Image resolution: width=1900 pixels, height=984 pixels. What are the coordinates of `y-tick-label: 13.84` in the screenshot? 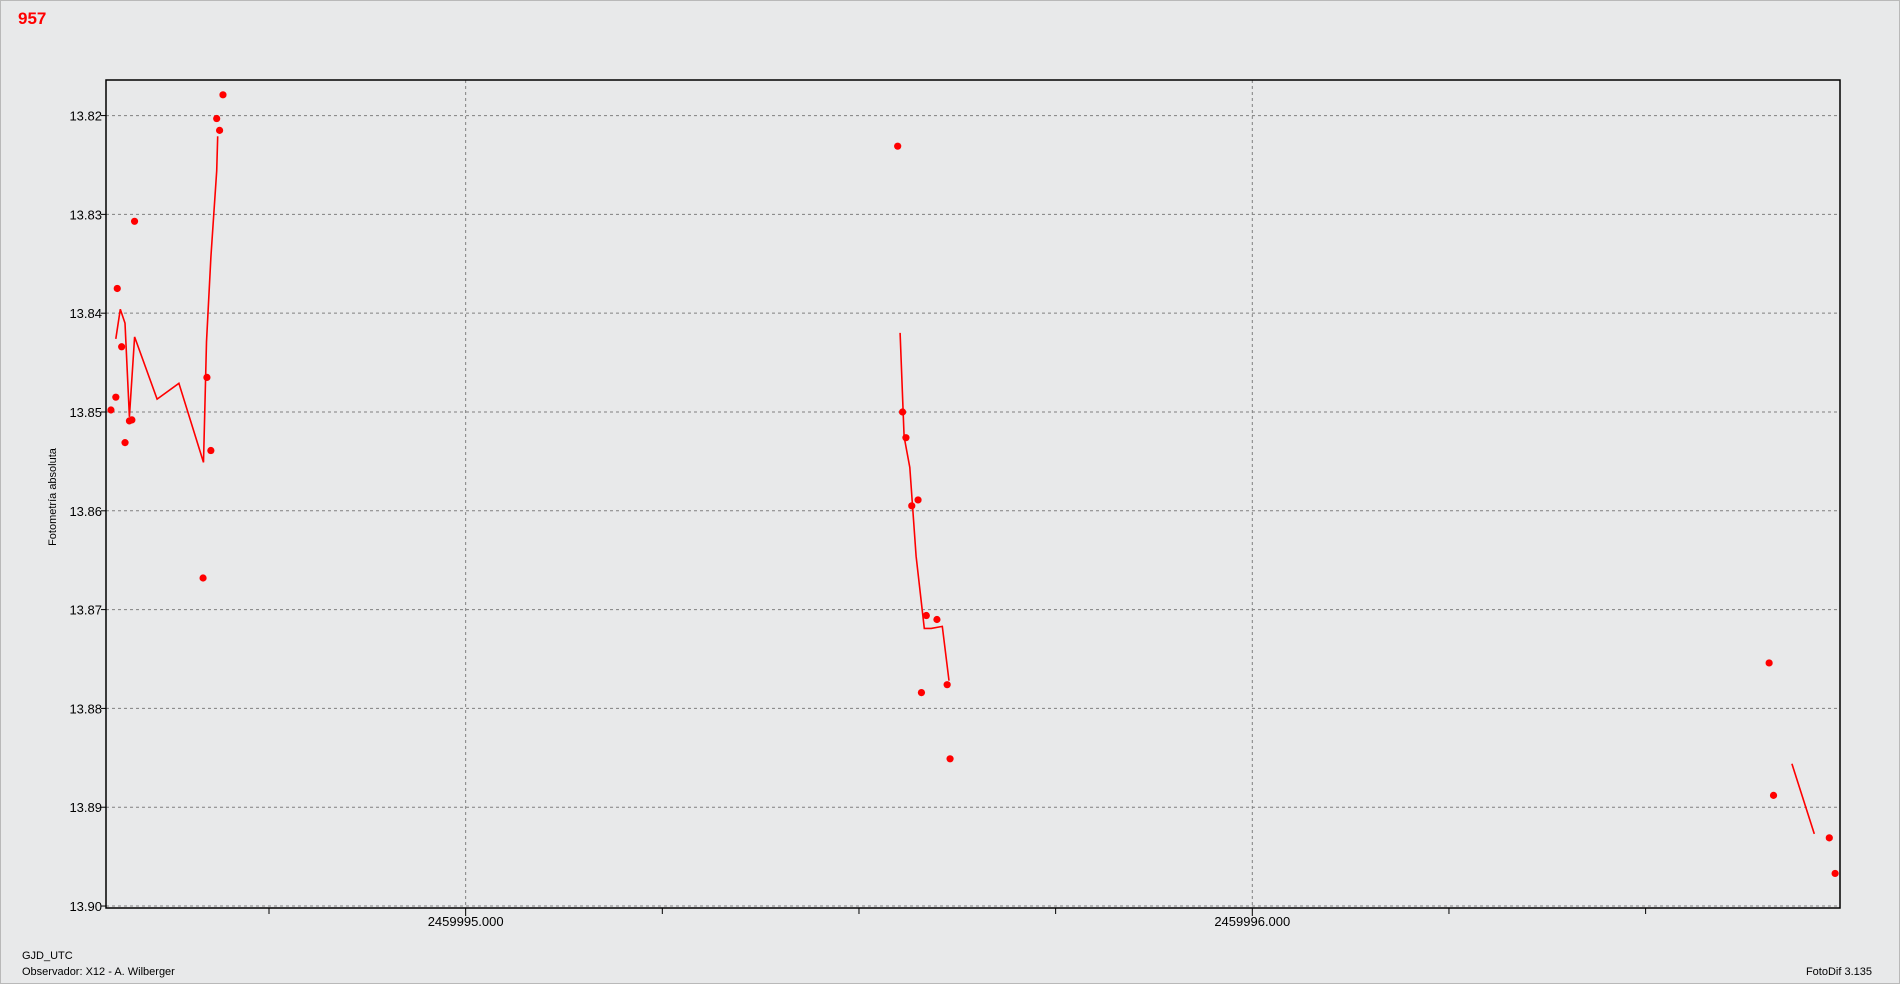 It's located at (85, 313).